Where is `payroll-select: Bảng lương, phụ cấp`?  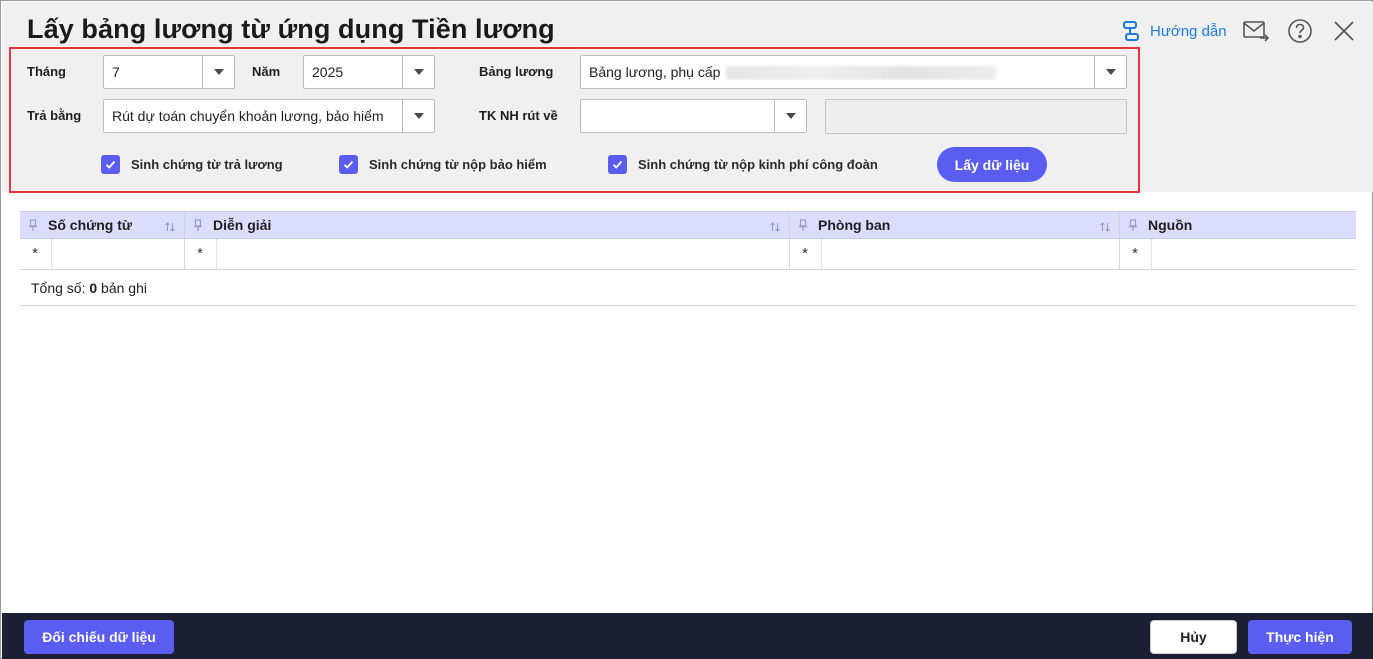 payroll-select: Bảng lương, phụ cấp is located at coordinates (853, 72).